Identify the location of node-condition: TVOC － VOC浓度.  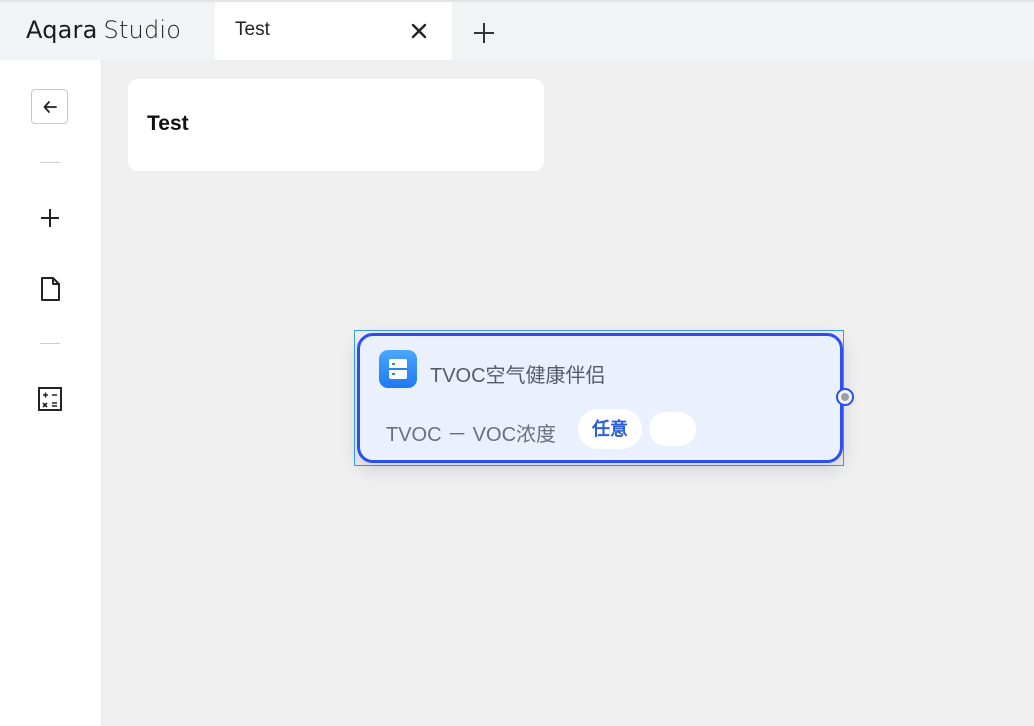
(471, 435).